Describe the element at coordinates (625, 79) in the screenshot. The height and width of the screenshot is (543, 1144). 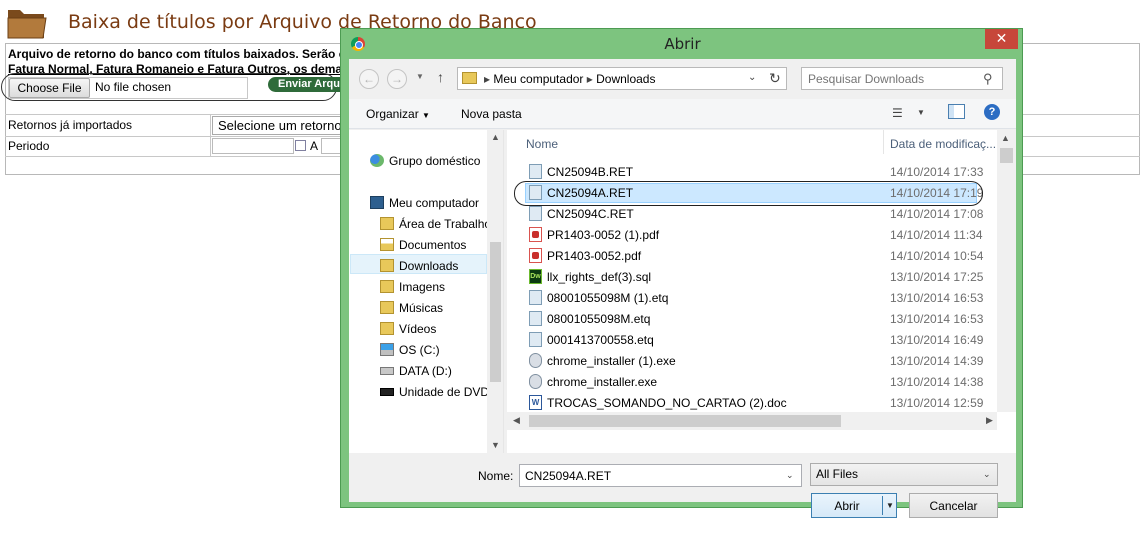
I see `breadcrumb-item: Downloads` at that location.